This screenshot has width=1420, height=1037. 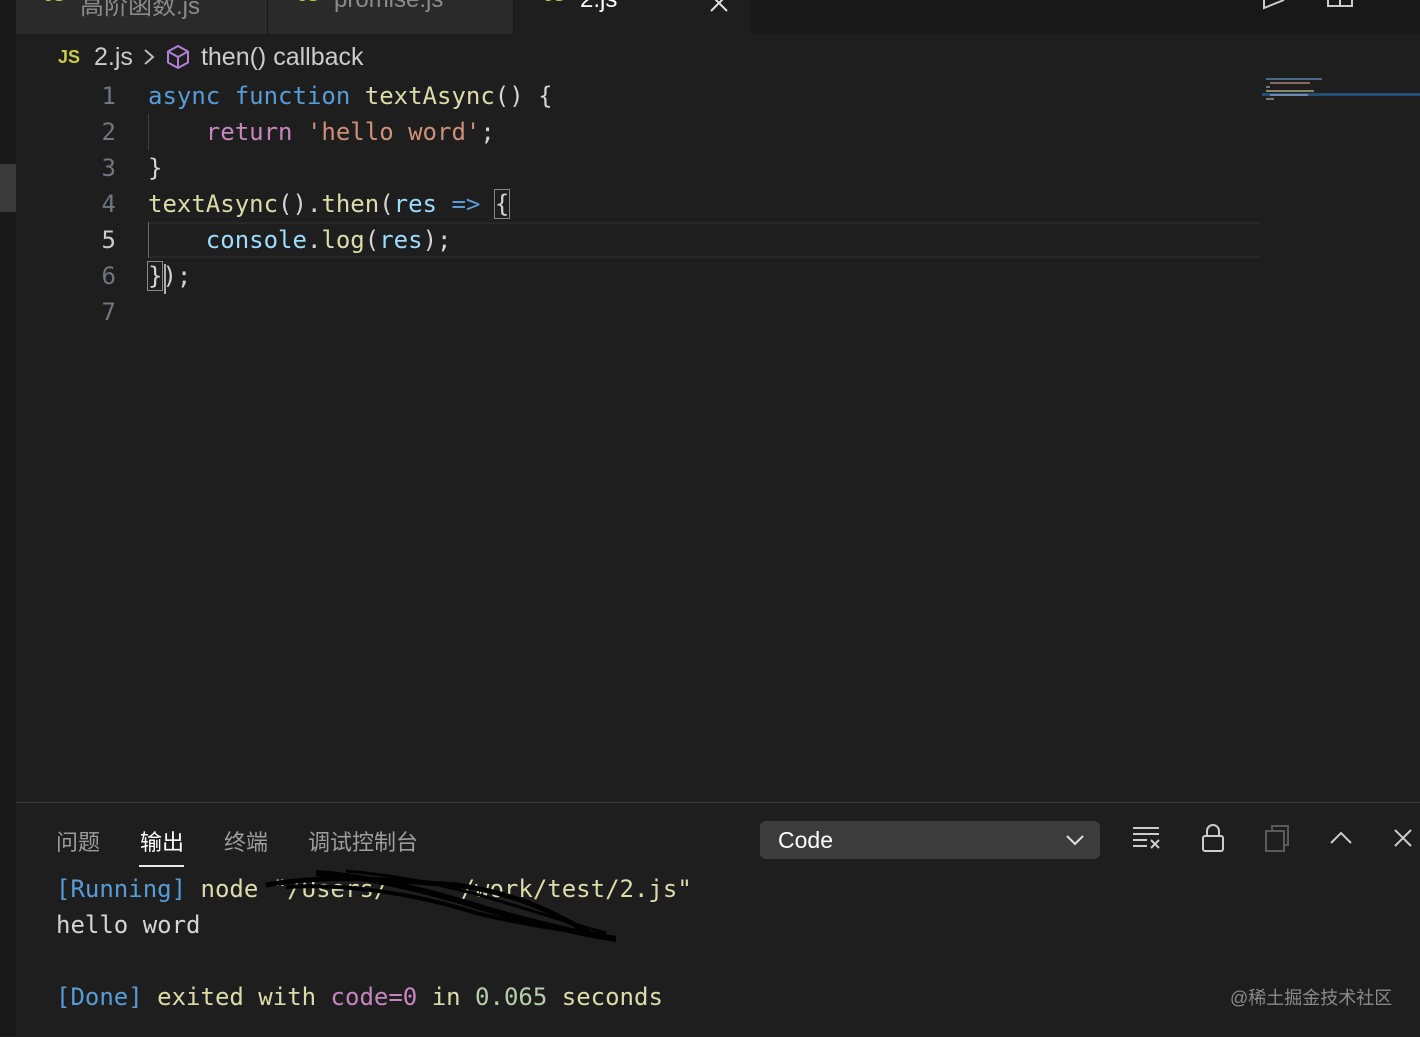 I want to click on code-line: return 'hello word';, so click(x=321, y=132).